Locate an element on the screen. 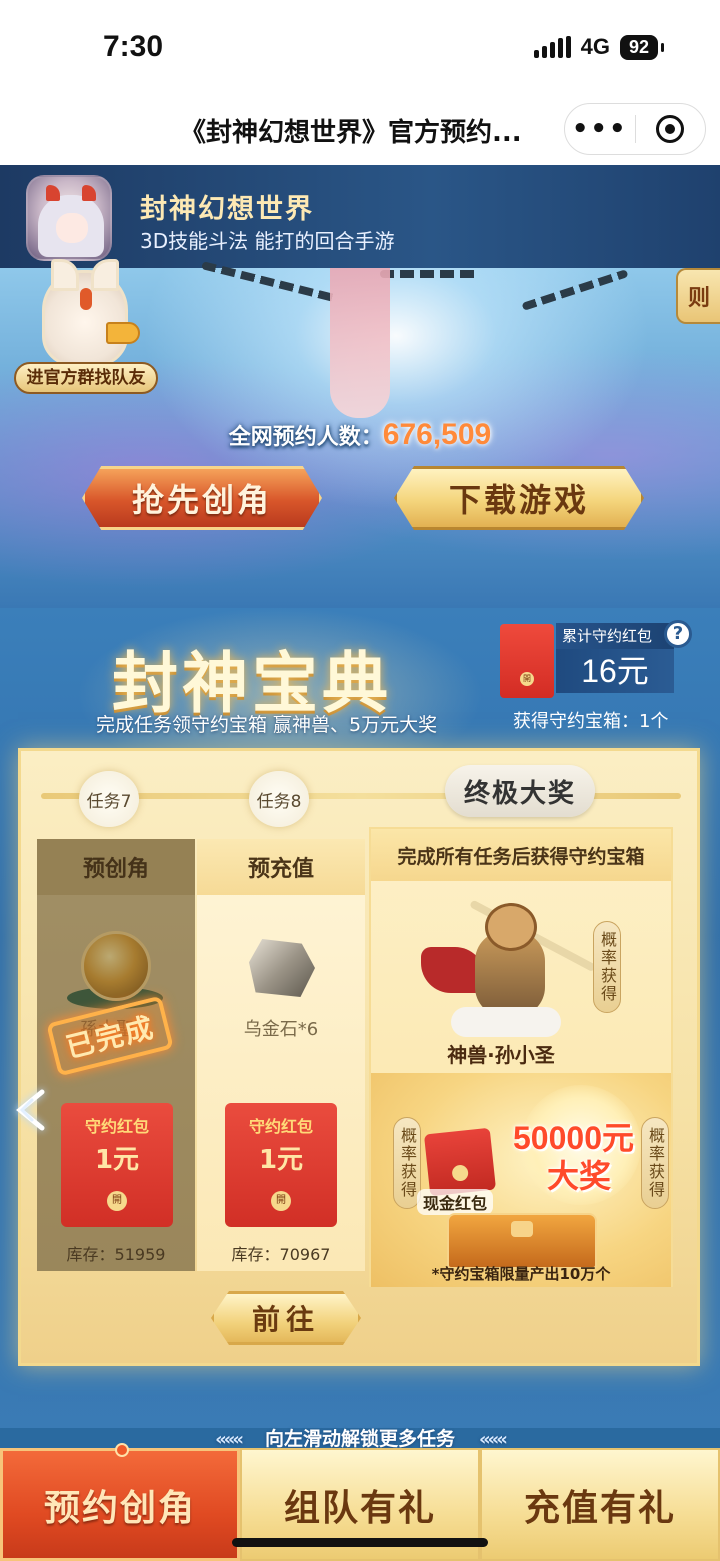 The image size is (720, 1561). network-type: 4G is located at coordinates (595, 46).